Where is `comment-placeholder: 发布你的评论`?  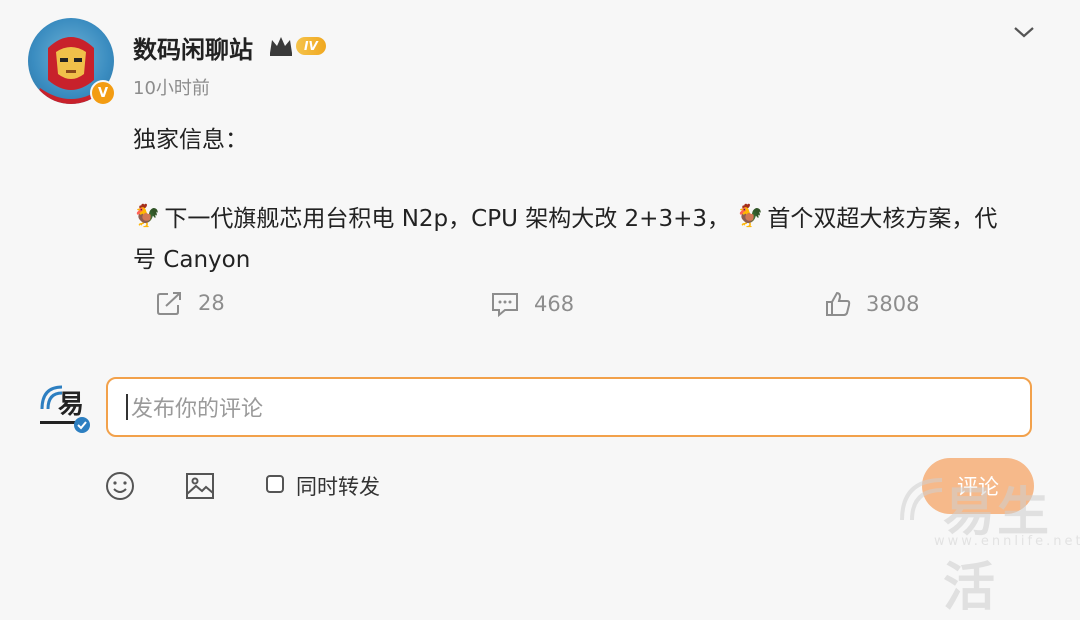
comment-placeholder: 发布你的评论 is located at coordinates (197, 409).